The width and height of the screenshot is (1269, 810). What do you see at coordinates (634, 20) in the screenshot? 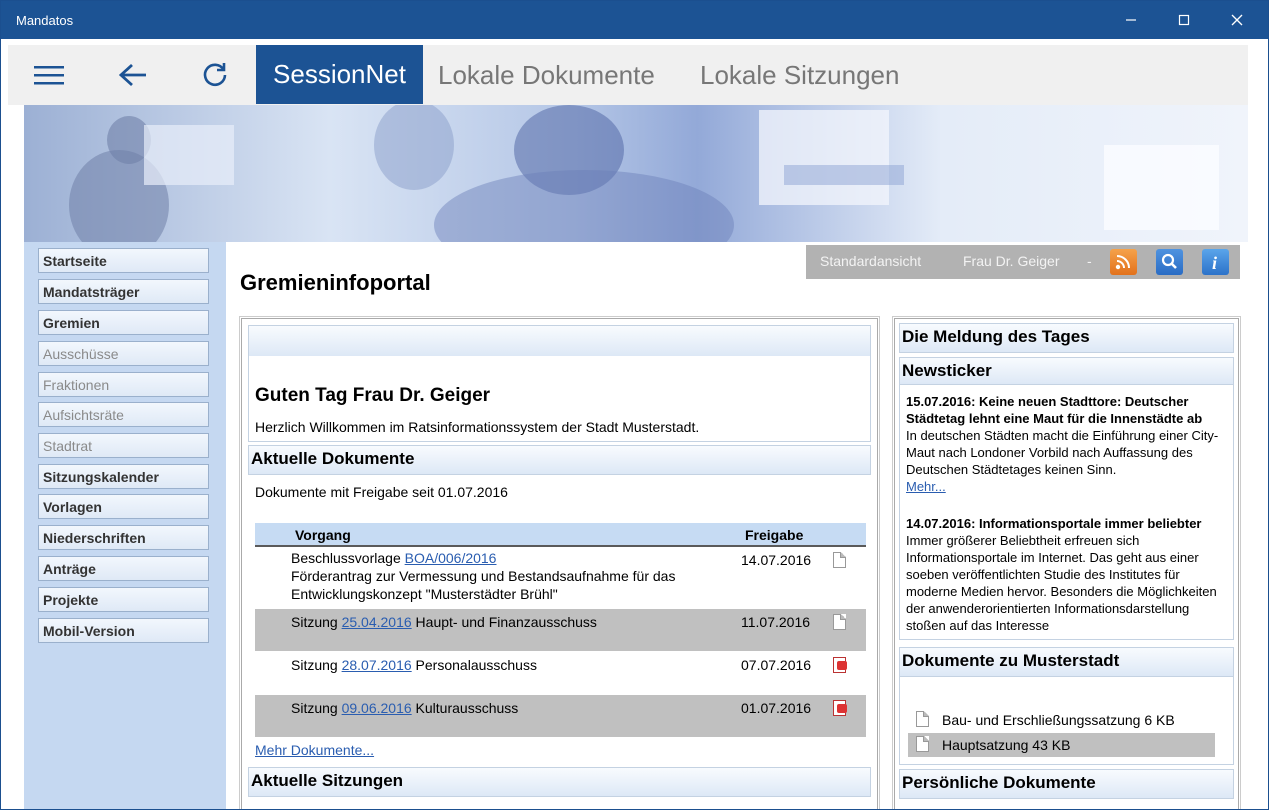
I see `title-bar: Mandatos` at bounding box center [634, 20].